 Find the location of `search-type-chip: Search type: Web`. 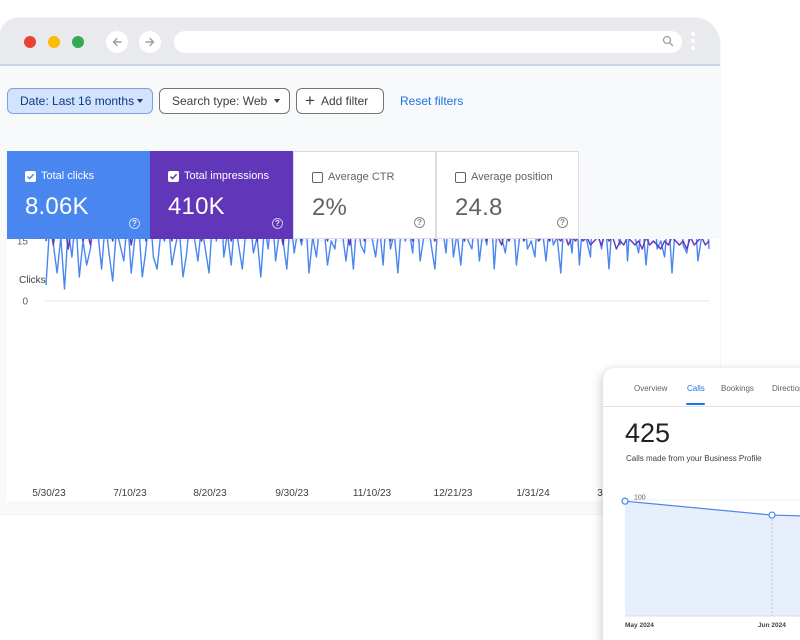

search-type-chip: Search type: Web is located at coordinates (224, 101).